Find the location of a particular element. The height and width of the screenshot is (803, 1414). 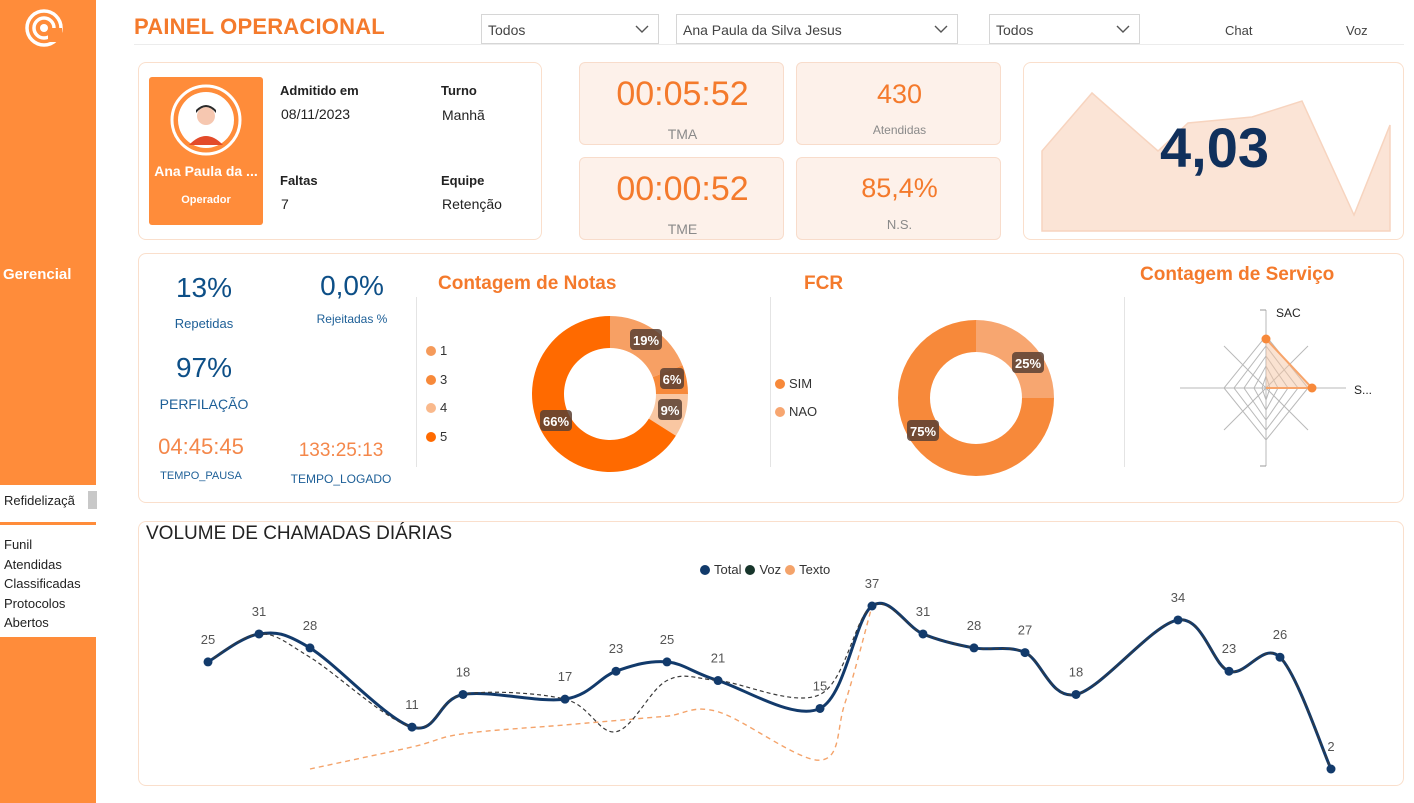

data-label: 21 is located at coordinates (718, 658).